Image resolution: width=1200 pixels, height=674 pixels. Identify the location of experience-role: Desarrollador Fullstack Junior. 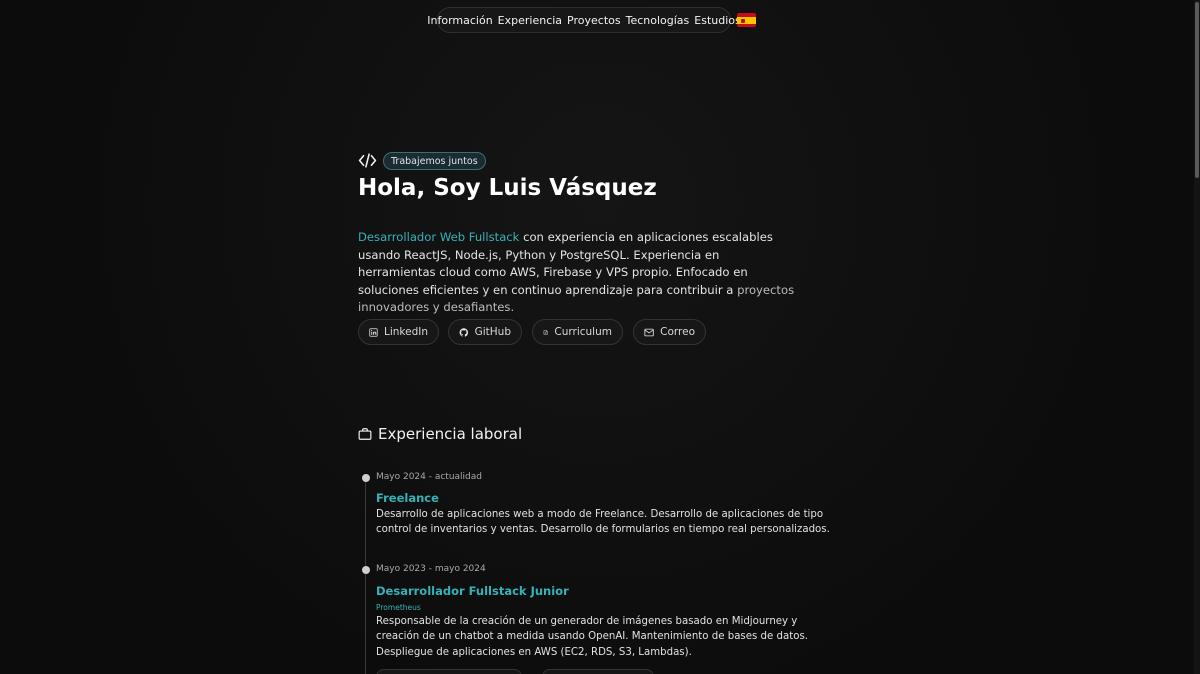
(472, 591).